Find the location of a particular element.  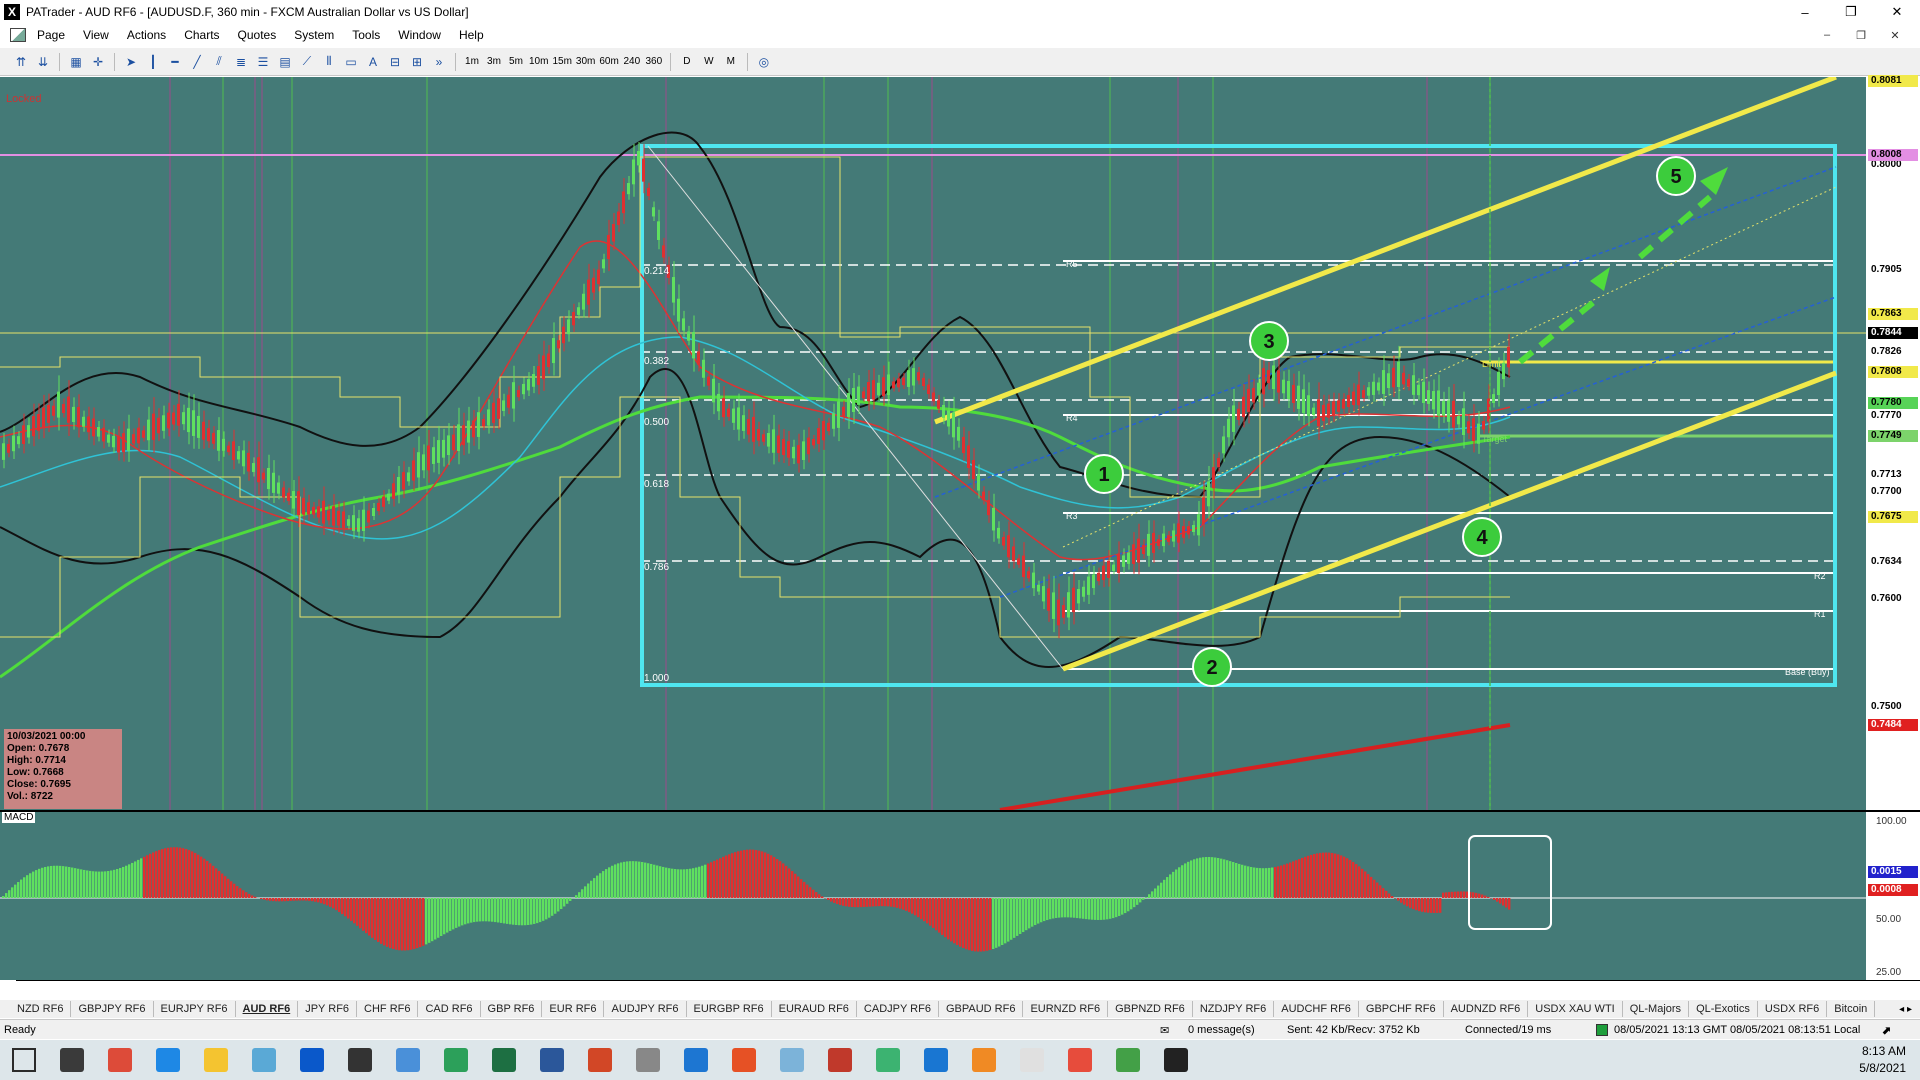

tab-gbpchf-rf6: GBPCHF RF6 is located at coordinates (1401, 1009).